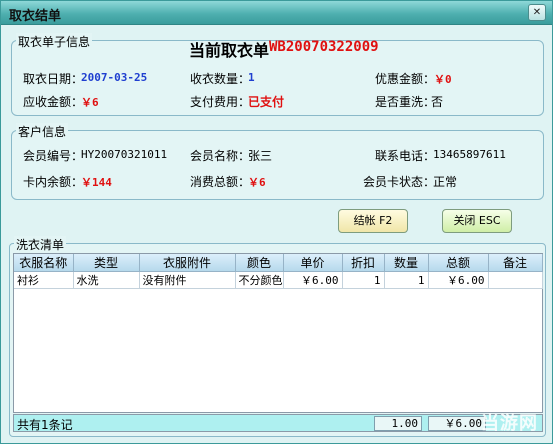  I want to click on close-button: 关闭 ESC, so click(477, 221).